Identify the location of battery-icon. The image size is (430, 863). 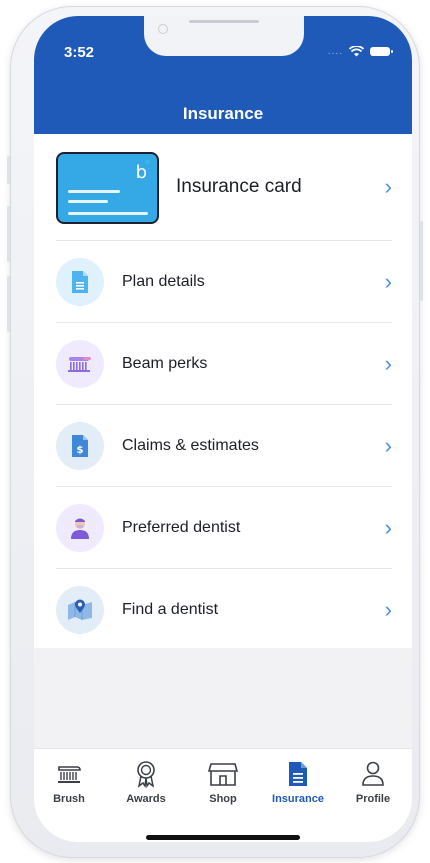
(381, 51).